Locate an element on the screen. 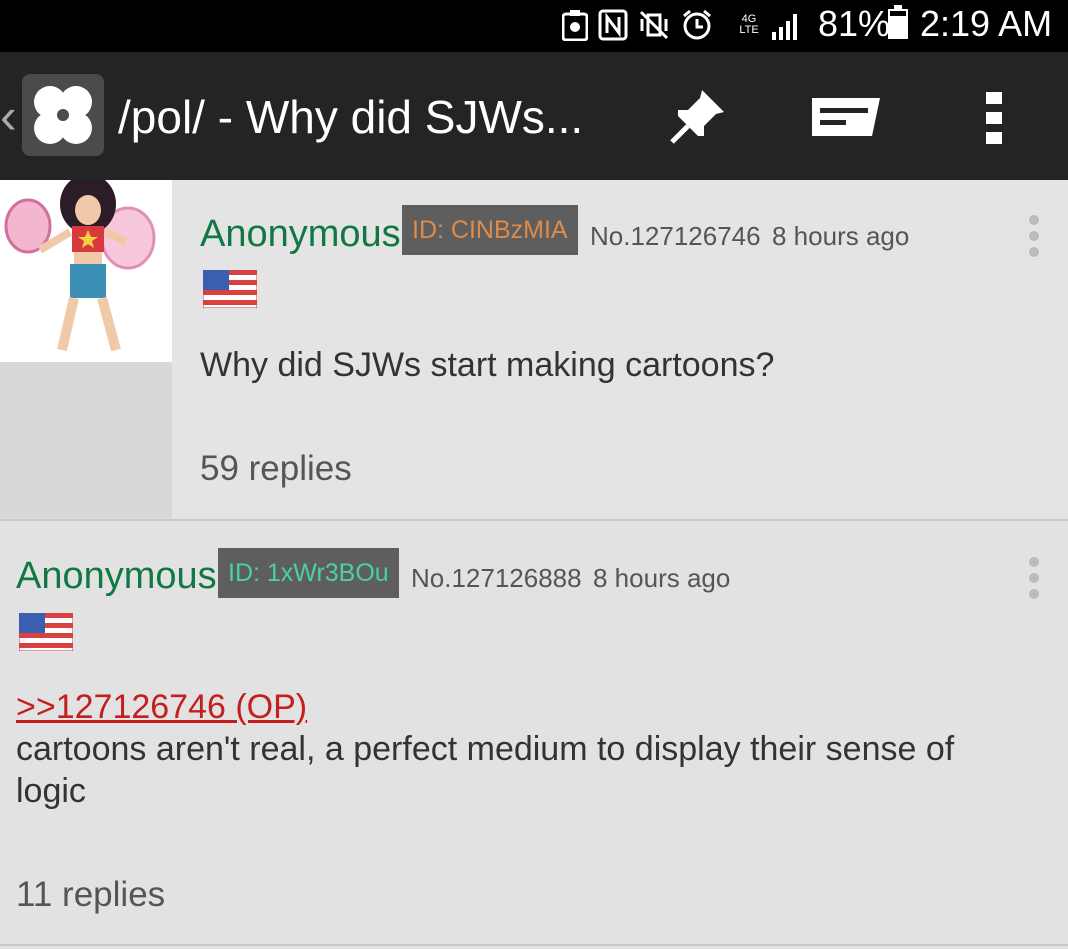 The image size is (1068, 949). pin-icon is located at coordinates (699, 115).